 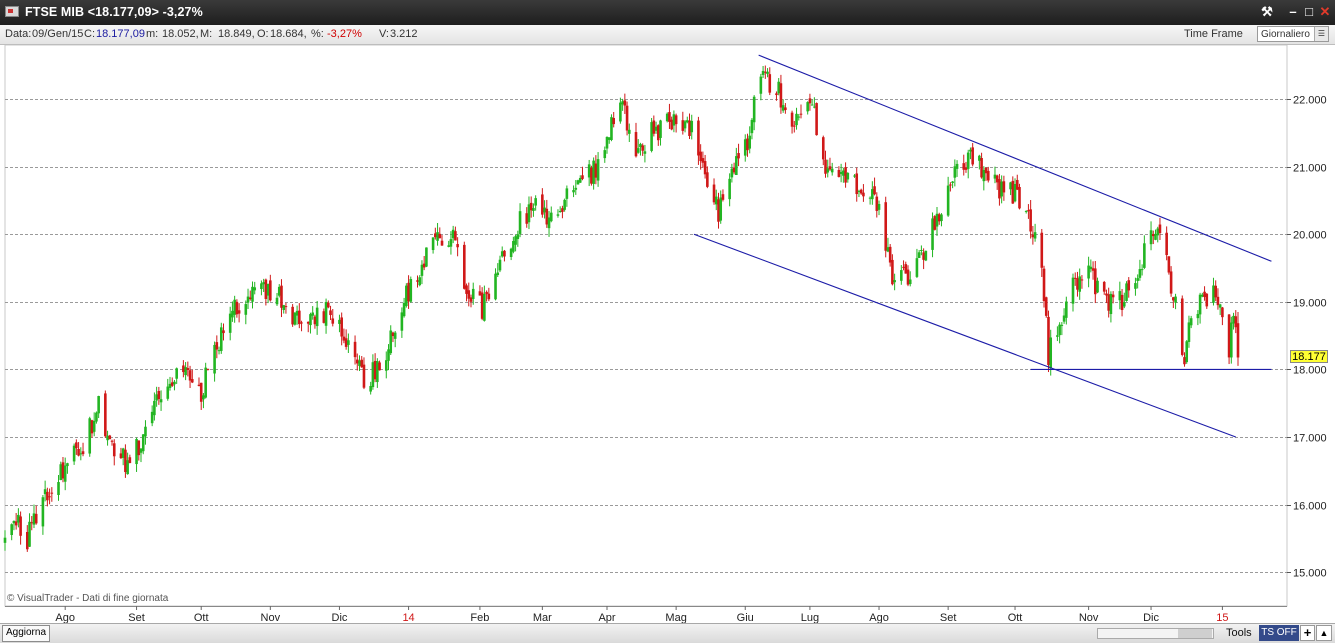 I want to click on caret-up-icon: ▲, so click(x=1324, y=633).